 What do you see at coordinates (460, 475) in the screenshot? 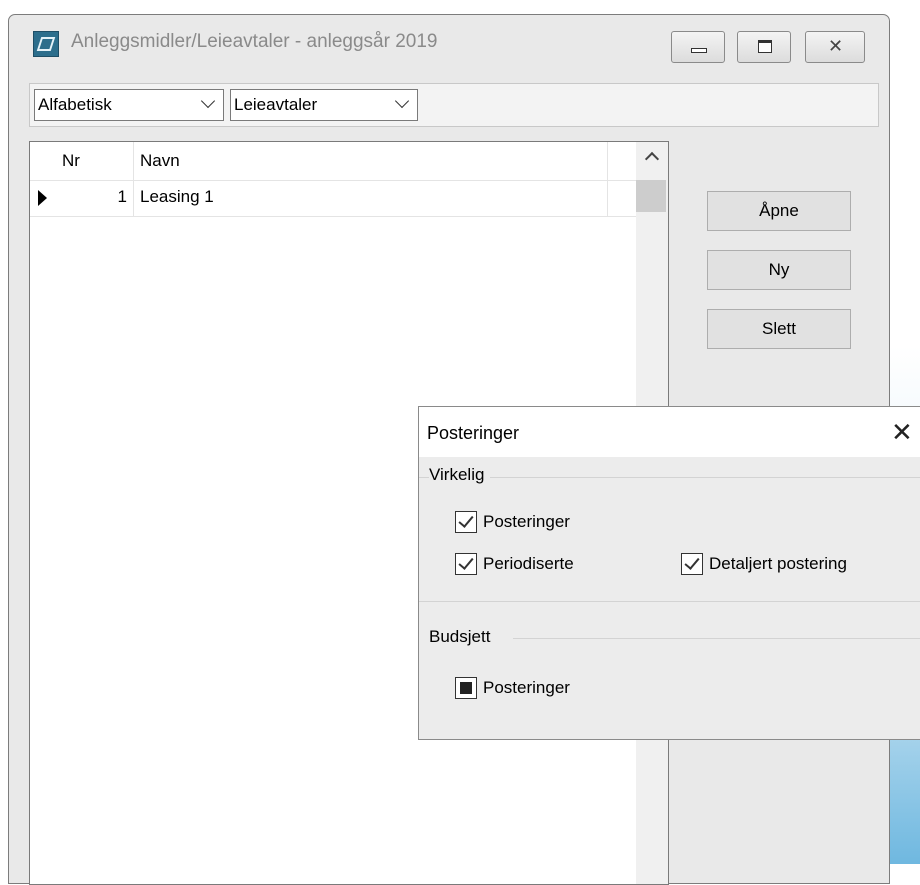
I see `group-label-virkelig: Virkelig` at bounding box center [460, 475].